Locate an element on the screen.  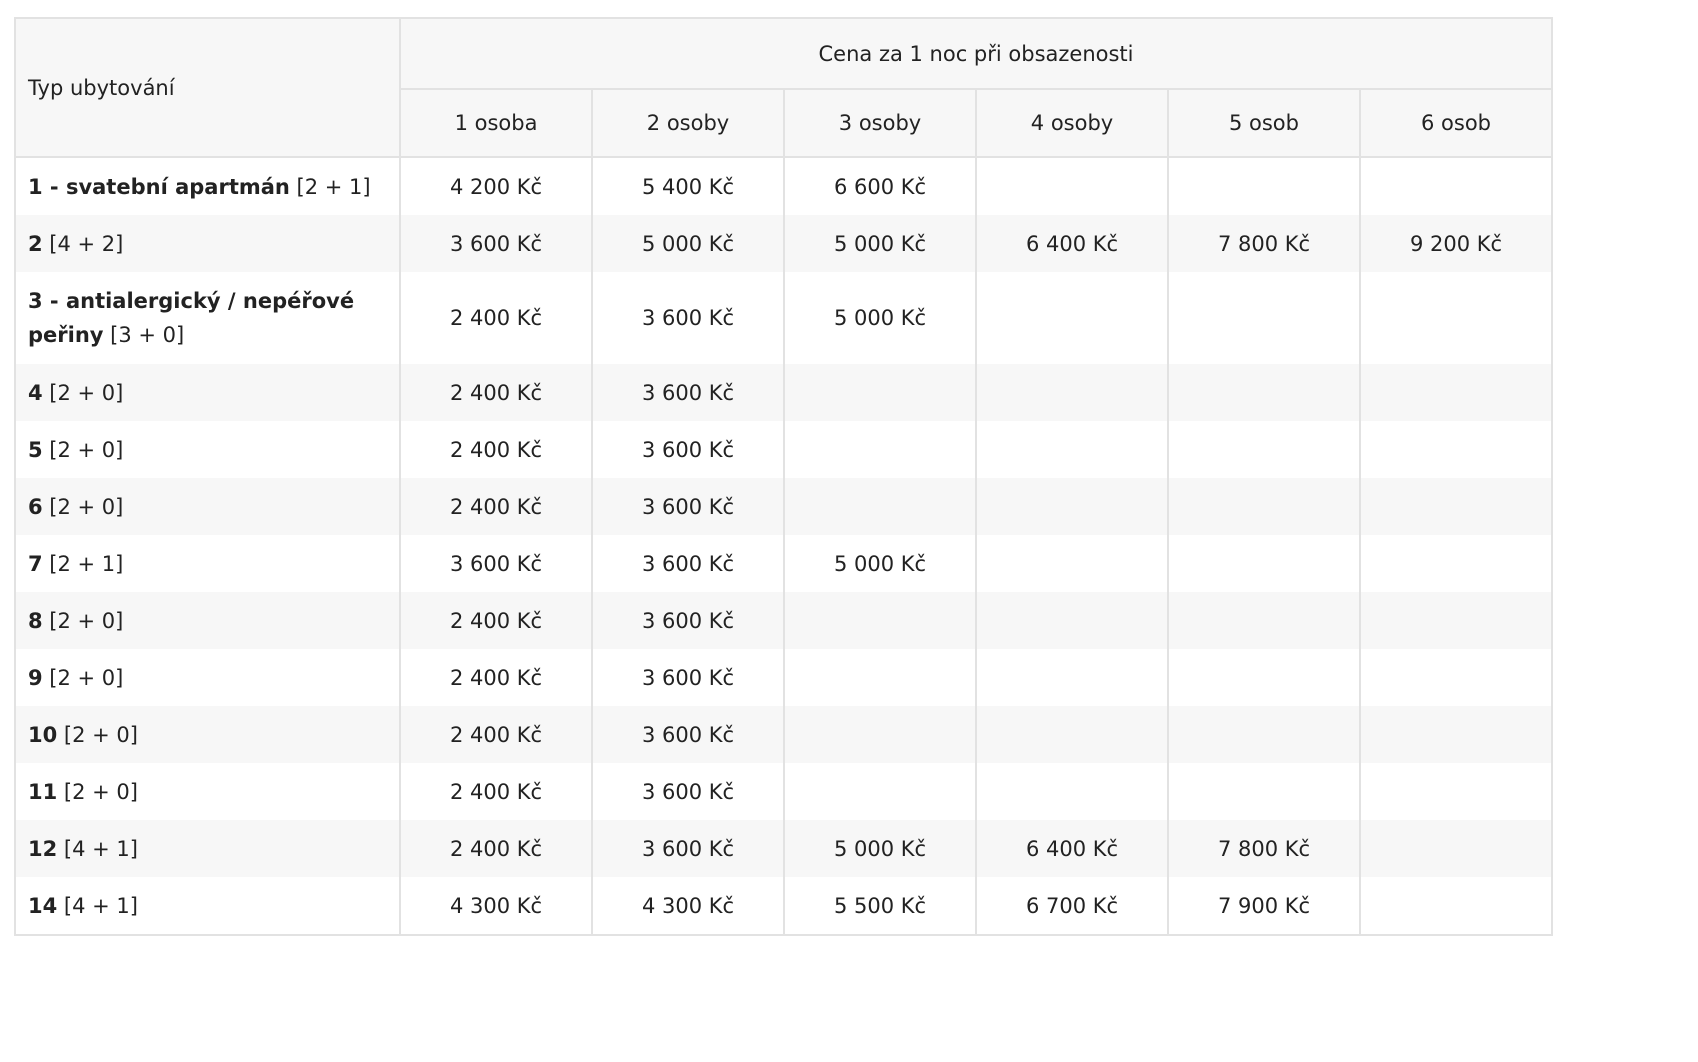
room-capacity: [4 + 2] is located at coordinates (83, 243).